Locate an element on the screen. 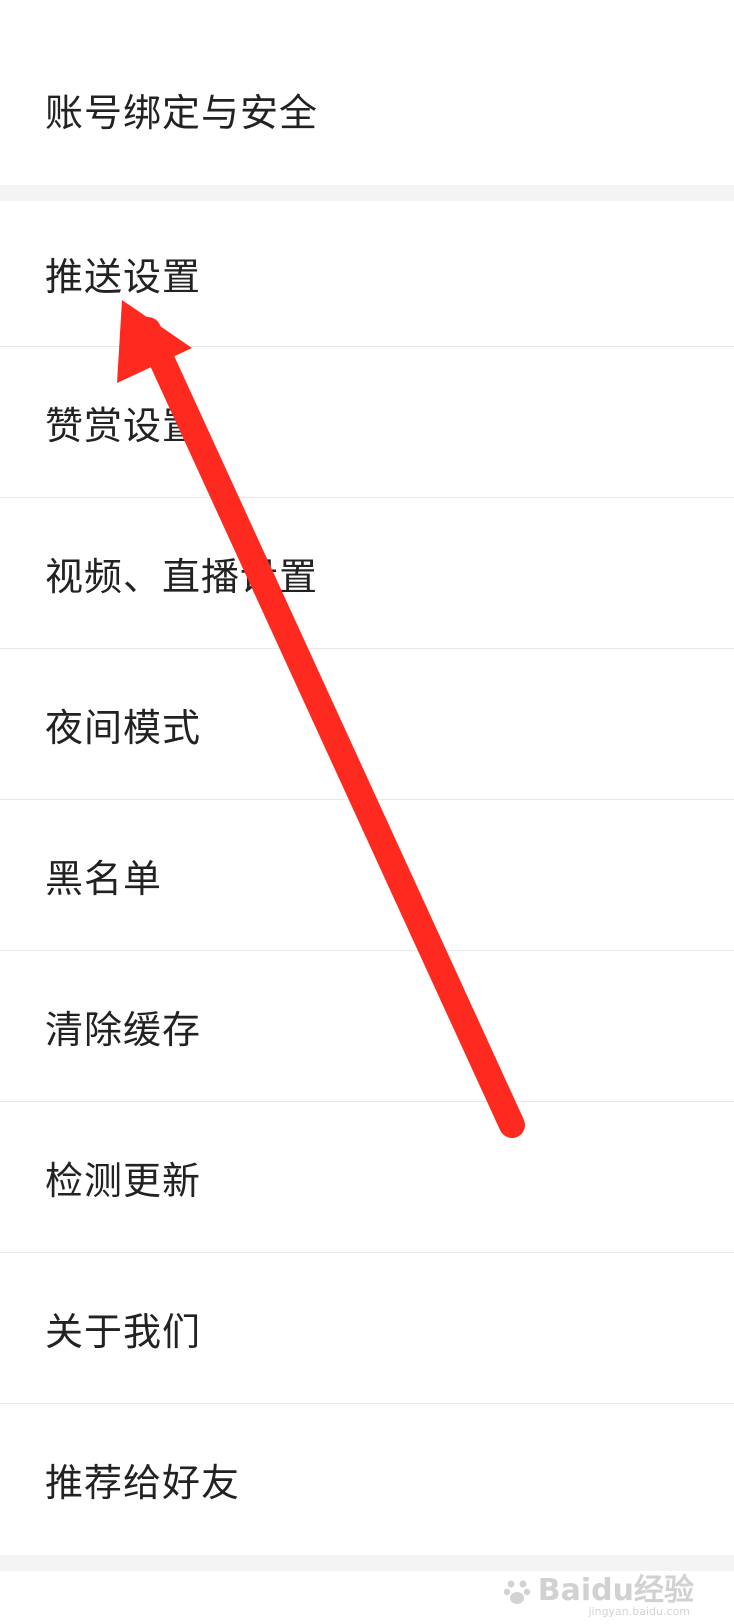 Image resolution: width=734 pixels, height=1624 pixels. settings-item-label: 夜间模式 is located at coordinates (123, 727).